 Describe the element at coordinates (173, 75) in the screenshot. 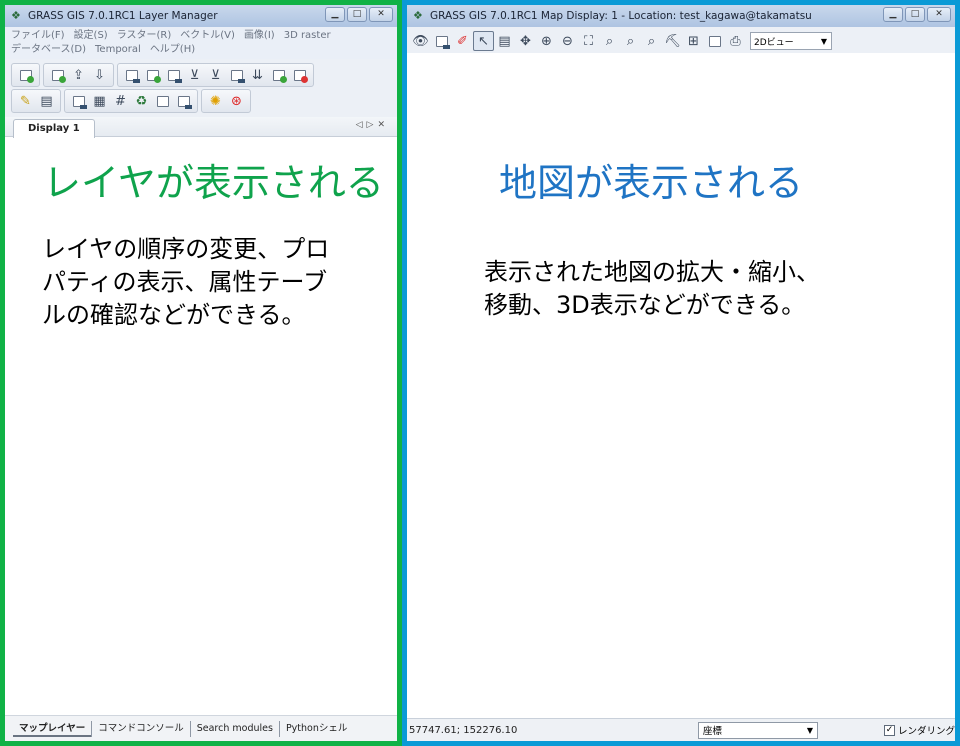

I see `add-vector-icon` at that location.